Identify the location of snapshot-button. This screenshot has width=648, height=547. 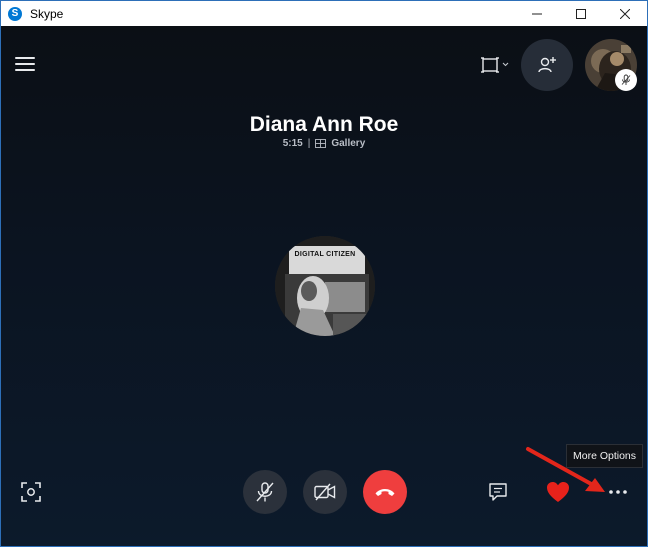
(31, 492).